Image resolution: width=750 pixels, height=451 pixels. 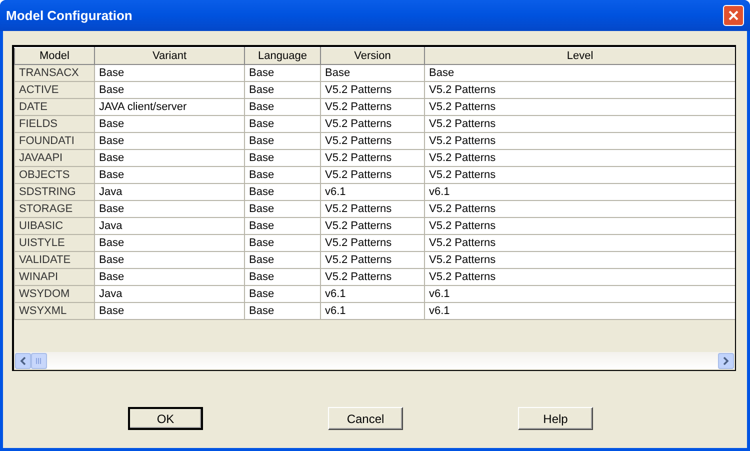 I want to click on row-header: TRANSACX, so click(x=54, y=73).